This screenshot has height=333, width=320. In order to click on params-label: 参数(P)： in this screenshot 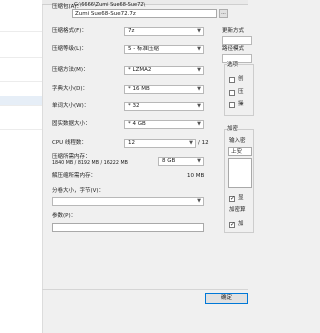, I will do `click(64, 216)`.